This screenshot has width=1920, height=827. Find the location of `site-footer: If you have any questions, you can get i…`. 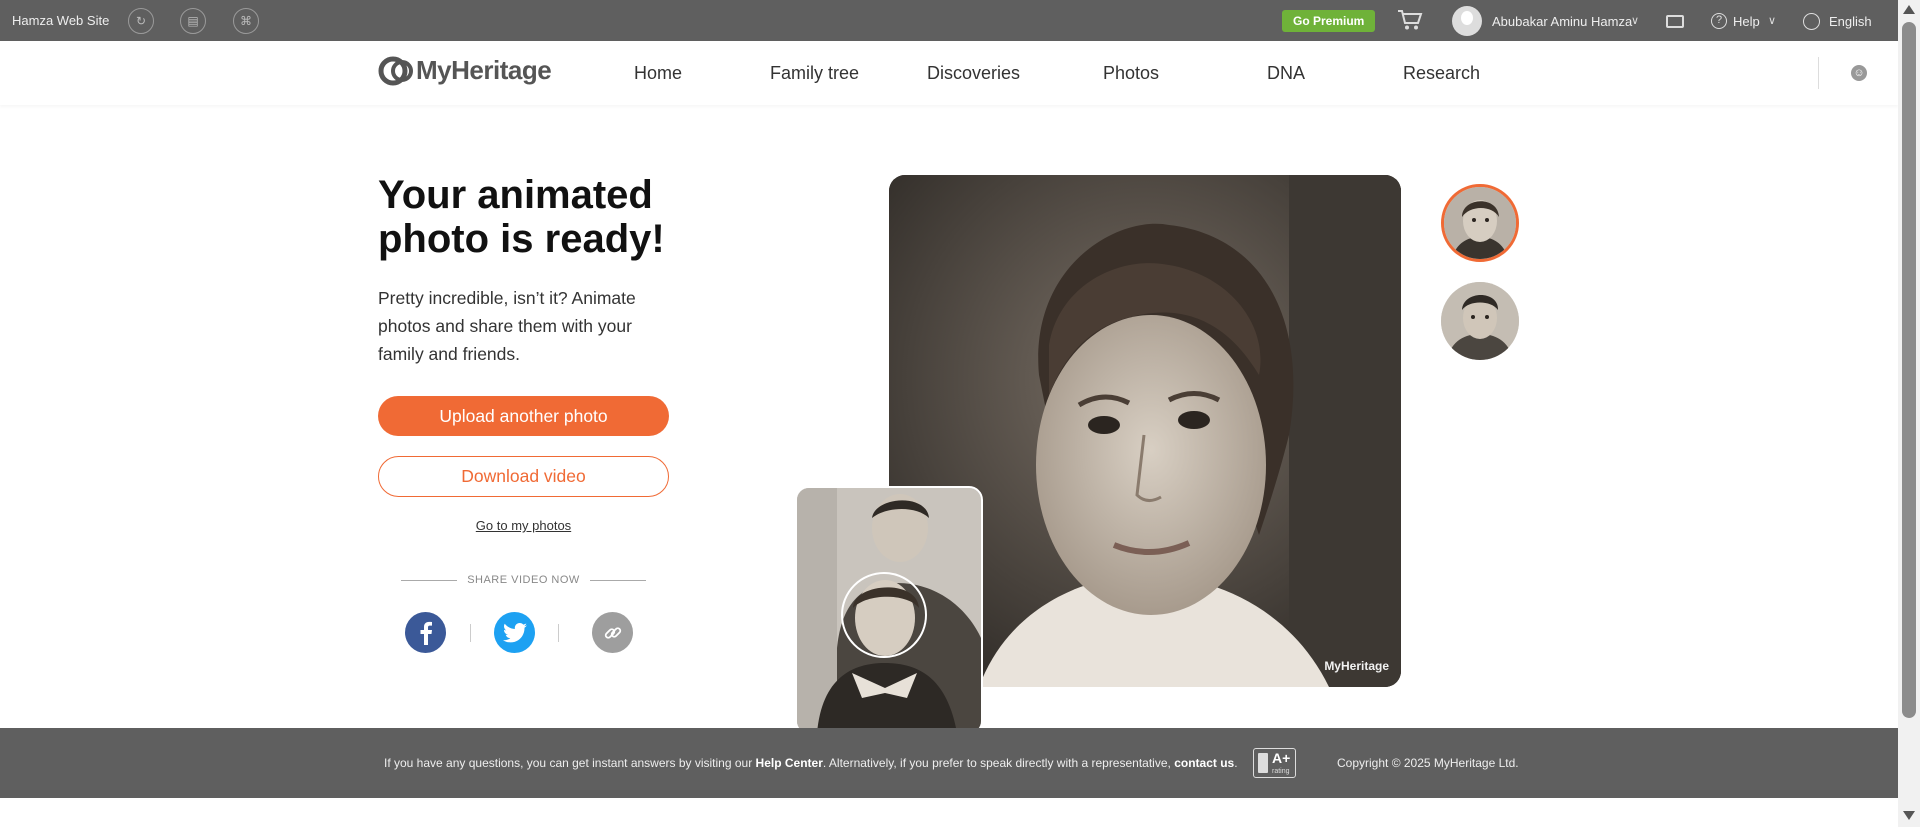

site-footer: If you have any questions, you can get i… is located at coordinates (949, 763).